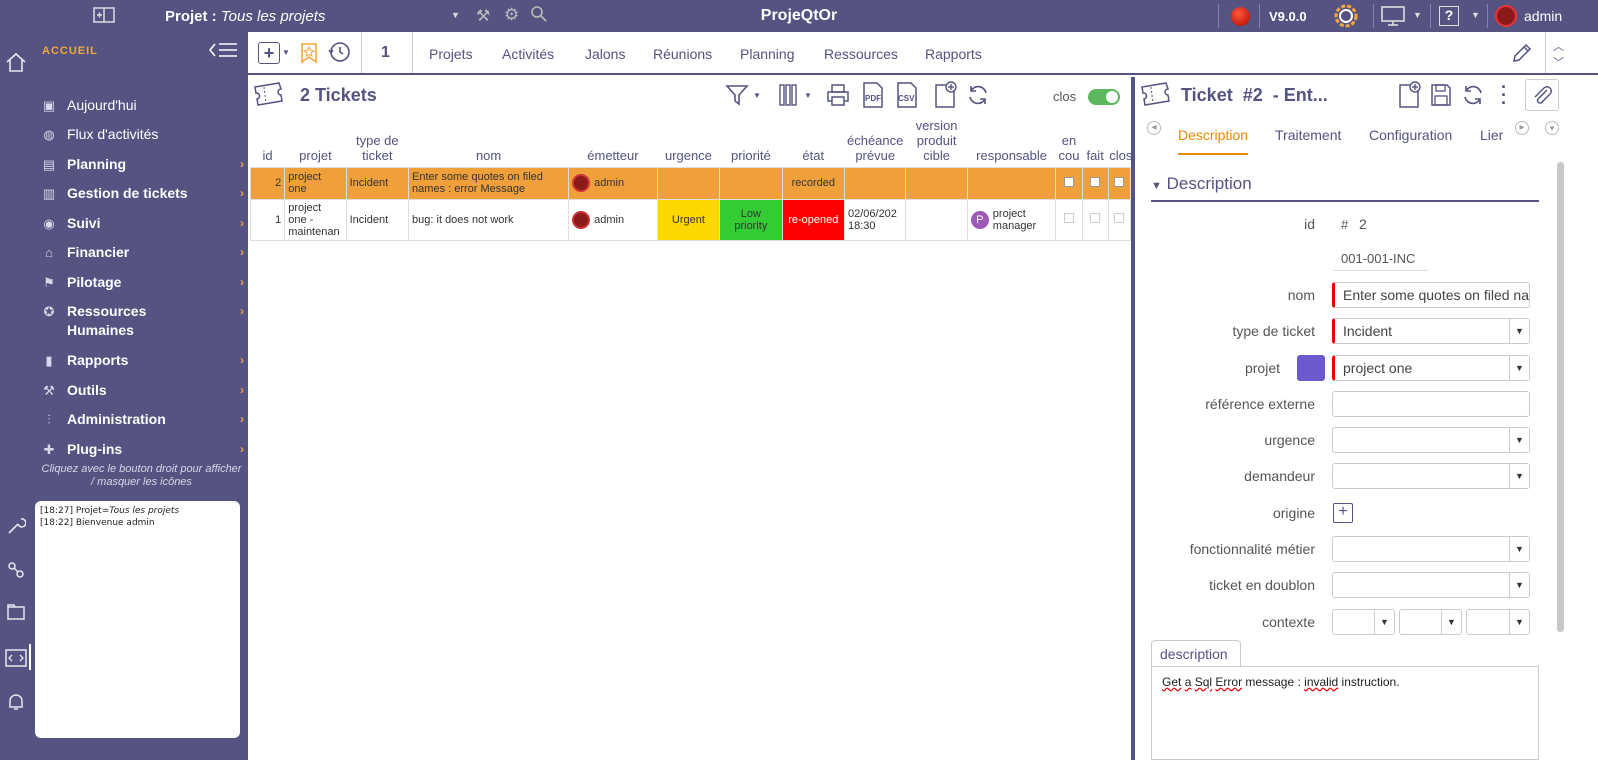  I want to click on columns-dropdown-icon: ▼, so click(808, 95).